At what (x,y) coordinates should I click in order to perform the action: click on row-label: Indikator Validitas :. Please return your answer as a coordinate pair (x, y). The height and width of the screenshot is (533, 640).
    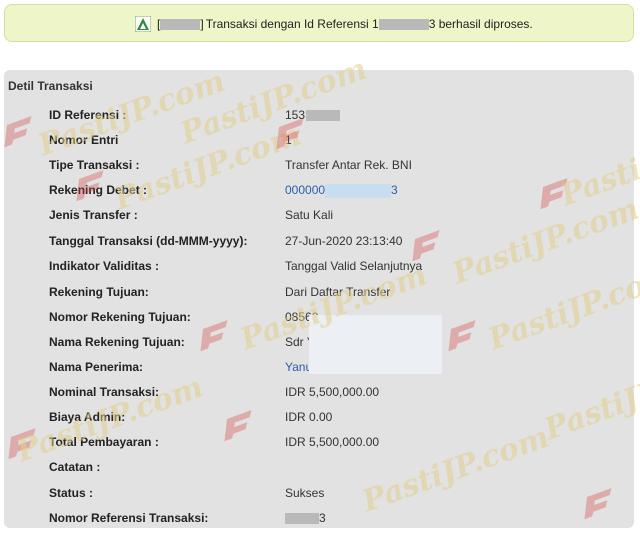
    Looking at the image, I should click on (104, 266).